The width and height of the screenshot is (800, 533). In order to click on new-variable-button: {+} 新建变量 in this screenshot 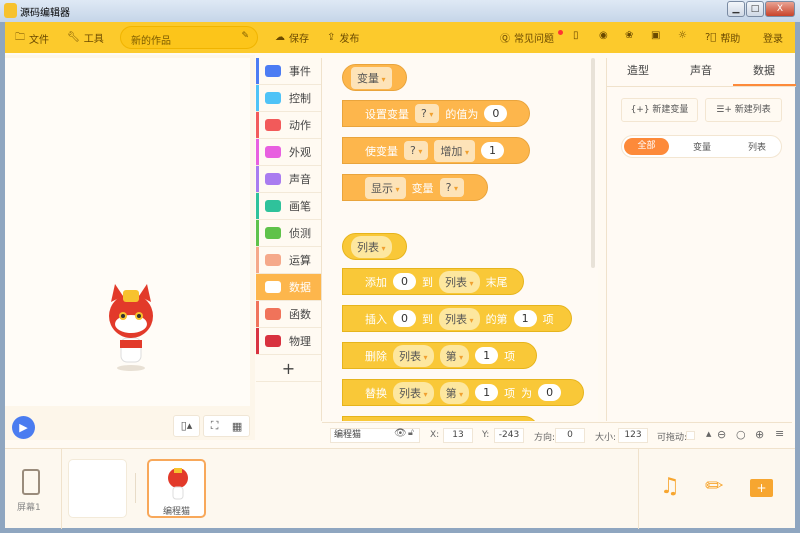, I will do `click(659, 110)`.